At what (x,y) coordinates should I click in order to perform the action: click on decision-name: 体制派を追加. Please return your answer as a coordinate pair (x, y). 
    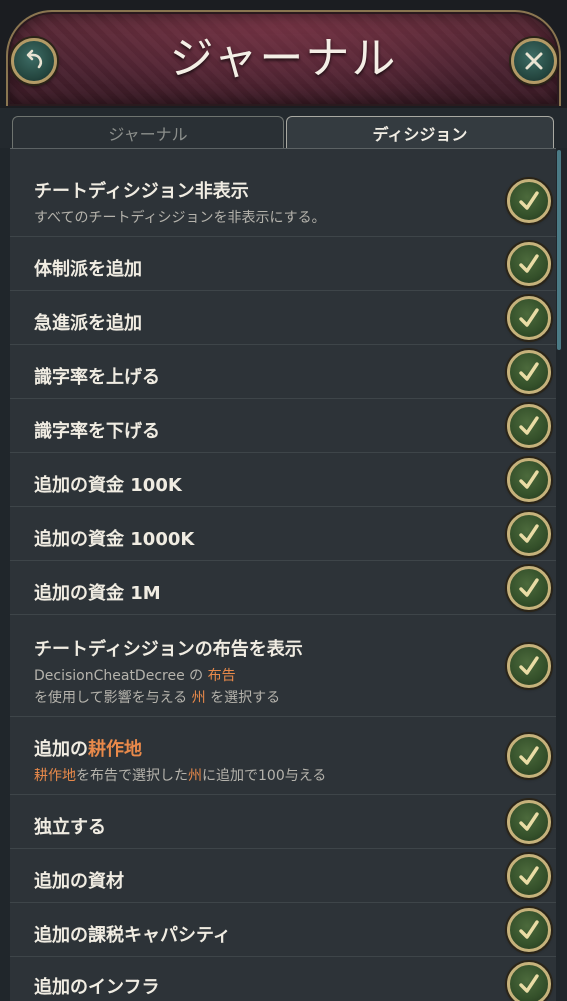
    Looking at the image, I should click on (88, 269).